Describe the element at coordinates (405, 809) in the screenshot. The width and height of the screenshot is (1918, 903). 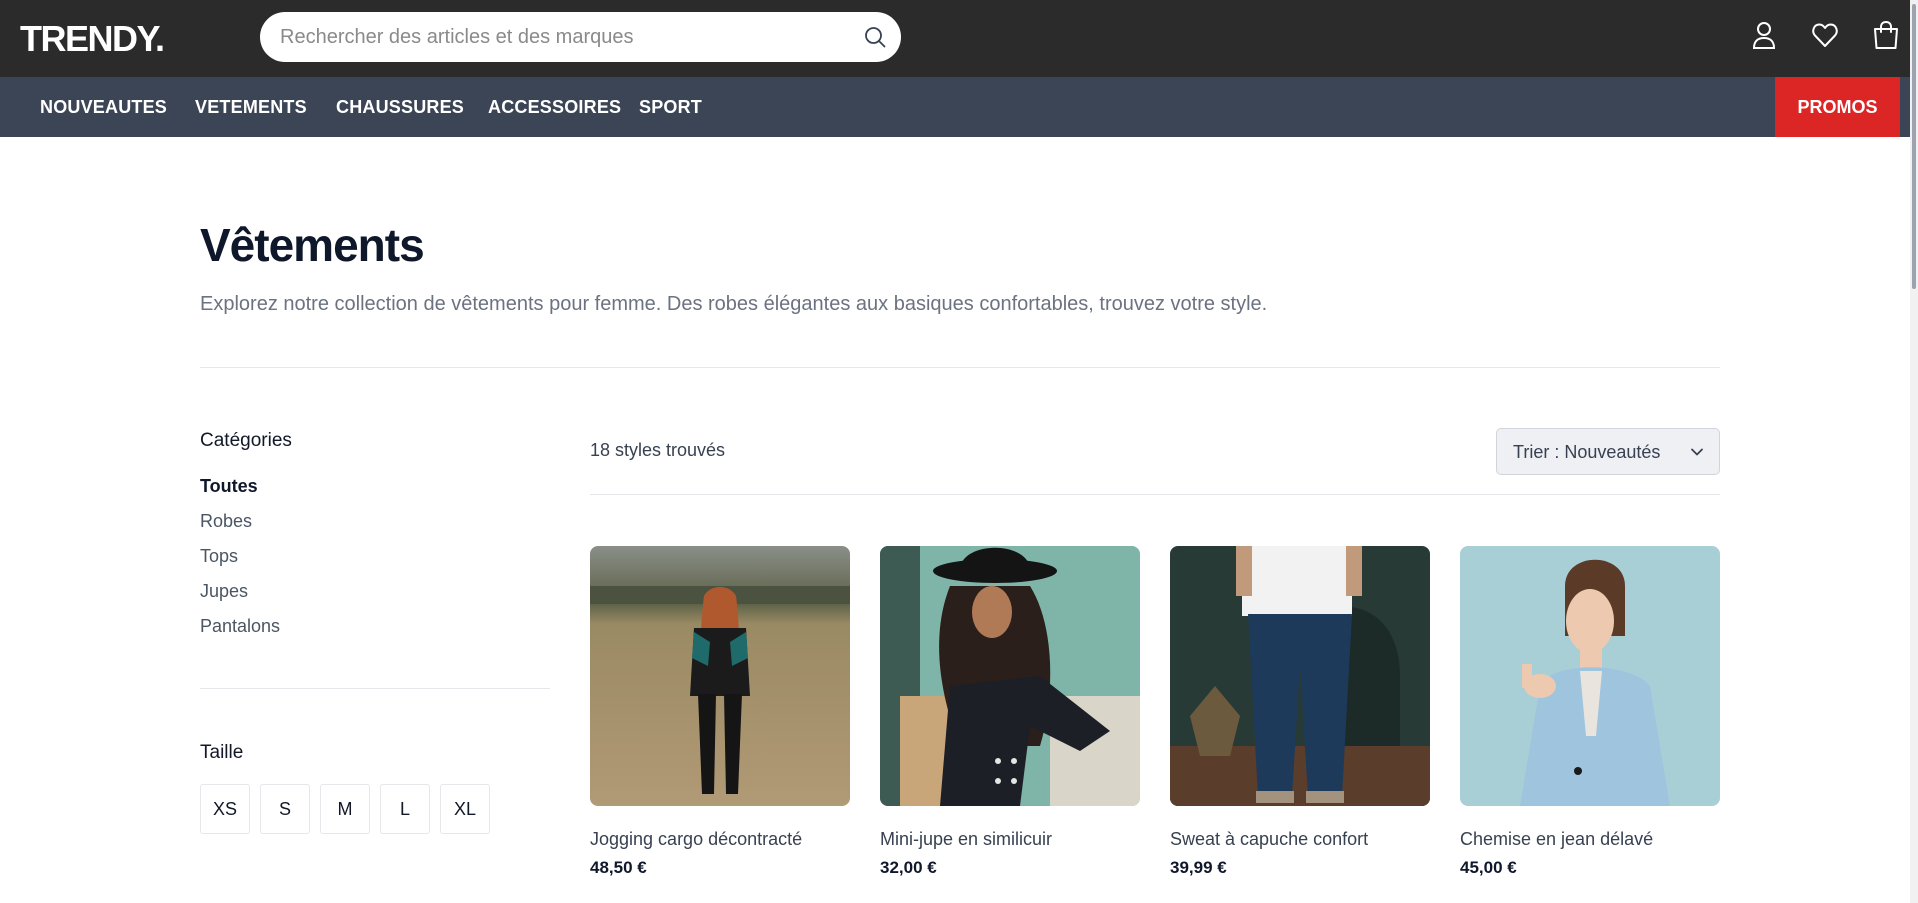
I see `size-button-l: L` at that location.